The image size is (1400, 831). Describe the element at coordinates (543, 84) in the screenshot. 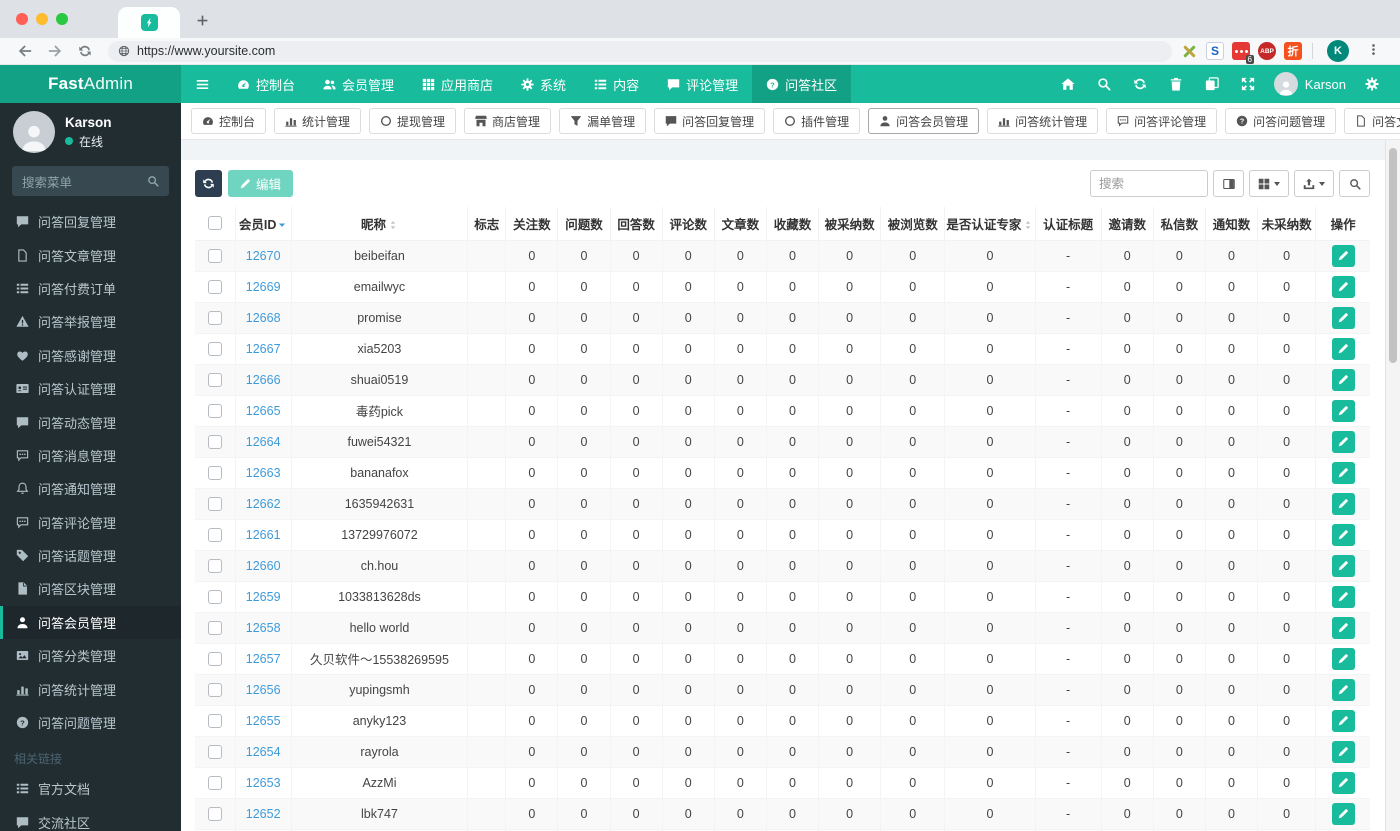

I see `top-nav-item-3: 系统` at that location.